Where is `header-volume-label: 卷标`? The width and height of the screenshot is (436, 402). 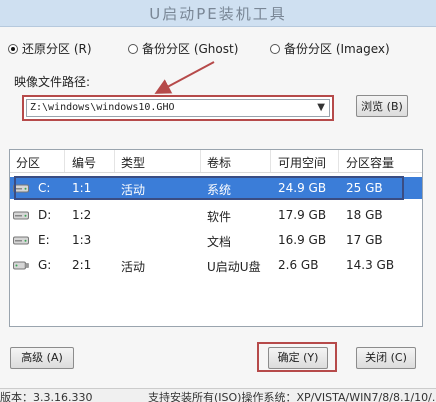
header-volume-label: 卷标 is located at coordinates (219, 163).